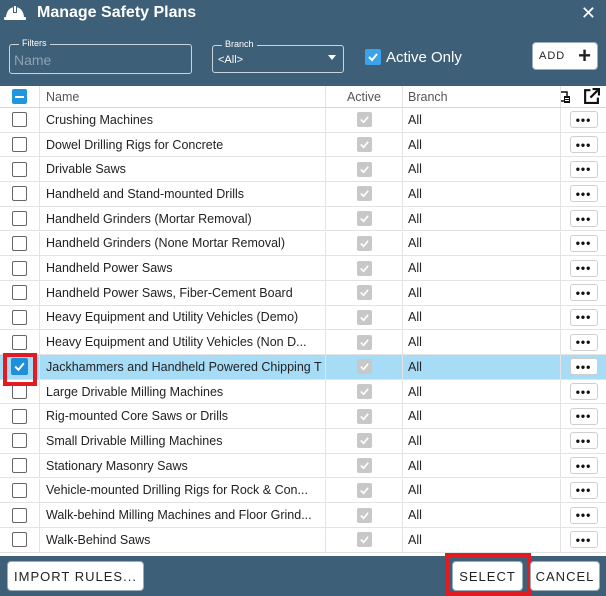 The image size is (606, 596). What do you see at coordinates (34, 43) in the screenshot?
I see `filters-legend: Filters` at bounding box center [34, 43].